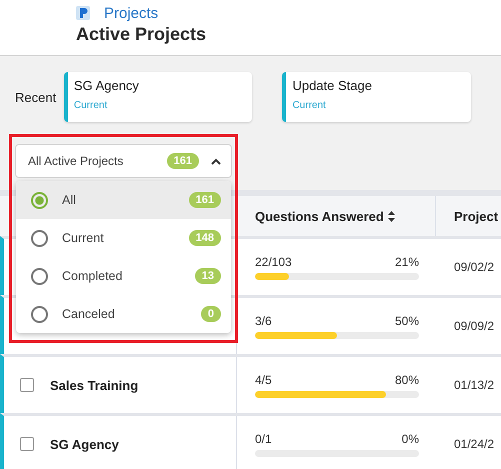 The height and width of the screenshot is (469, 501). I want to click on recent-label: Recent, so click(36, 97).